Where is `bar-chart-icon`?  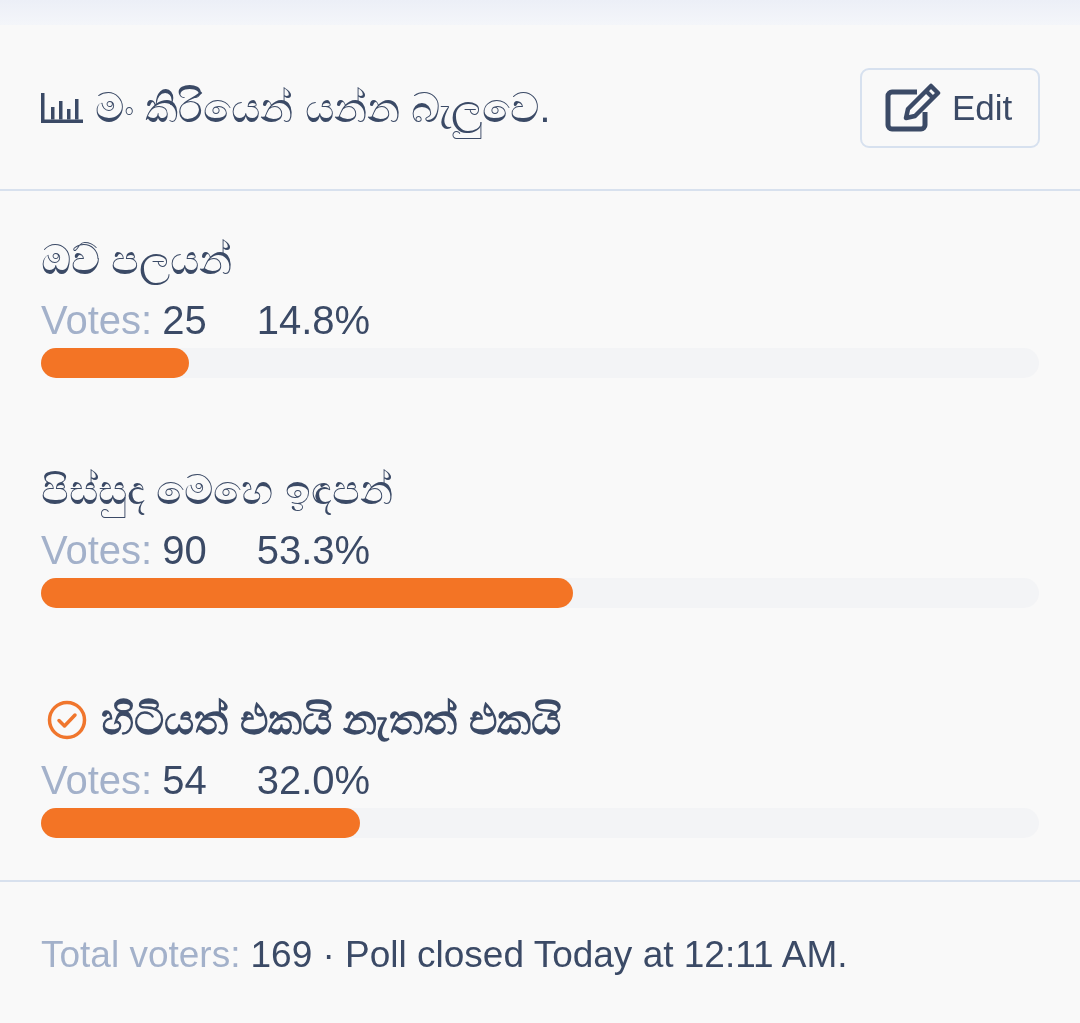 bar-chart-icon is located at coordinates (62, 108).